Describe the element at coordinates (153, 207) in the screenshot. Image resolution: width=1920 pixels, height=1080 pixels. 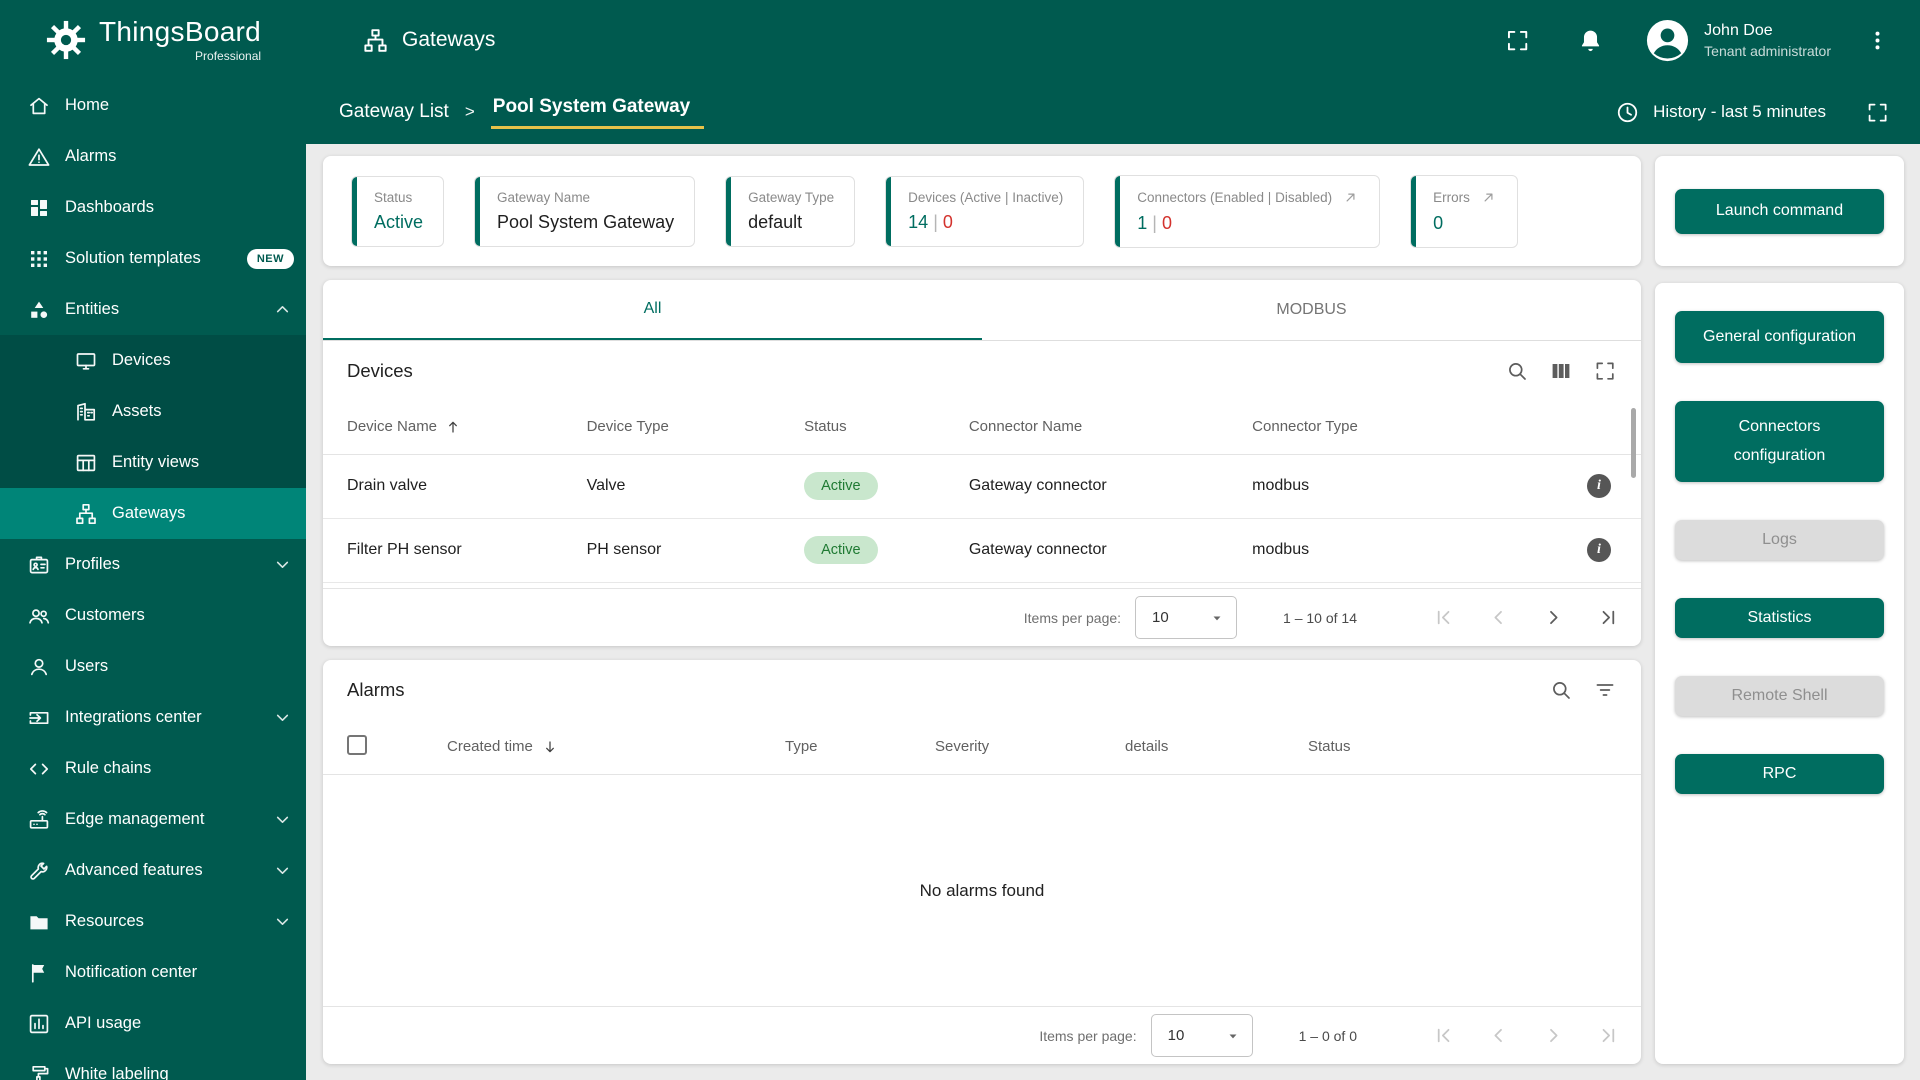
I see `sidebar-item-dashboards: Dashboards` at that location.